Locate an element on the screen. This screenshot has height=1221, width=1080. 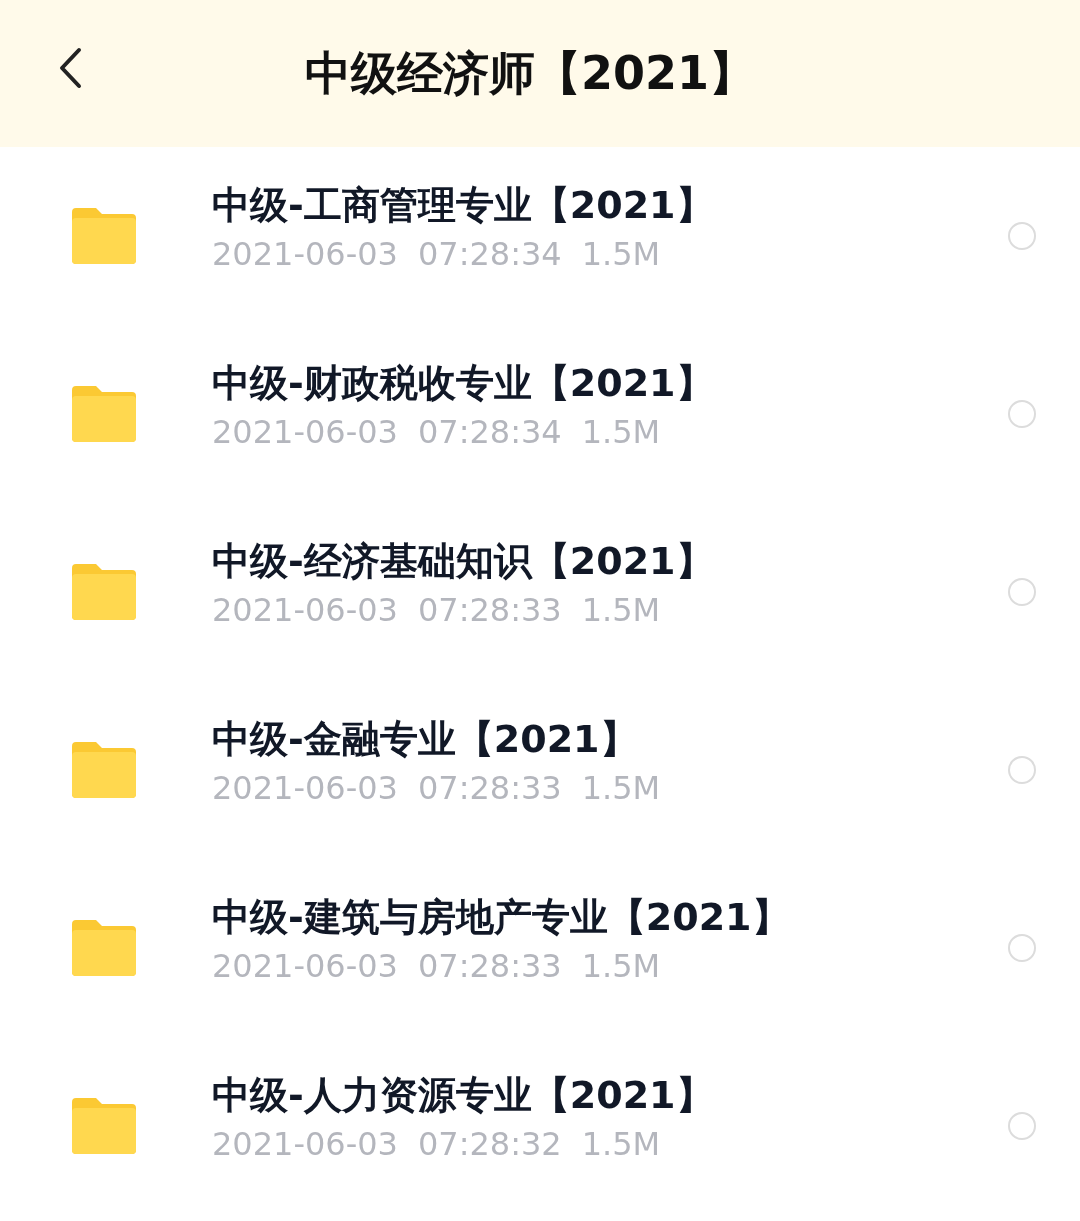
folder-name: 中级-人力资源专业【2021】 is located at coordinates (610, 1095).